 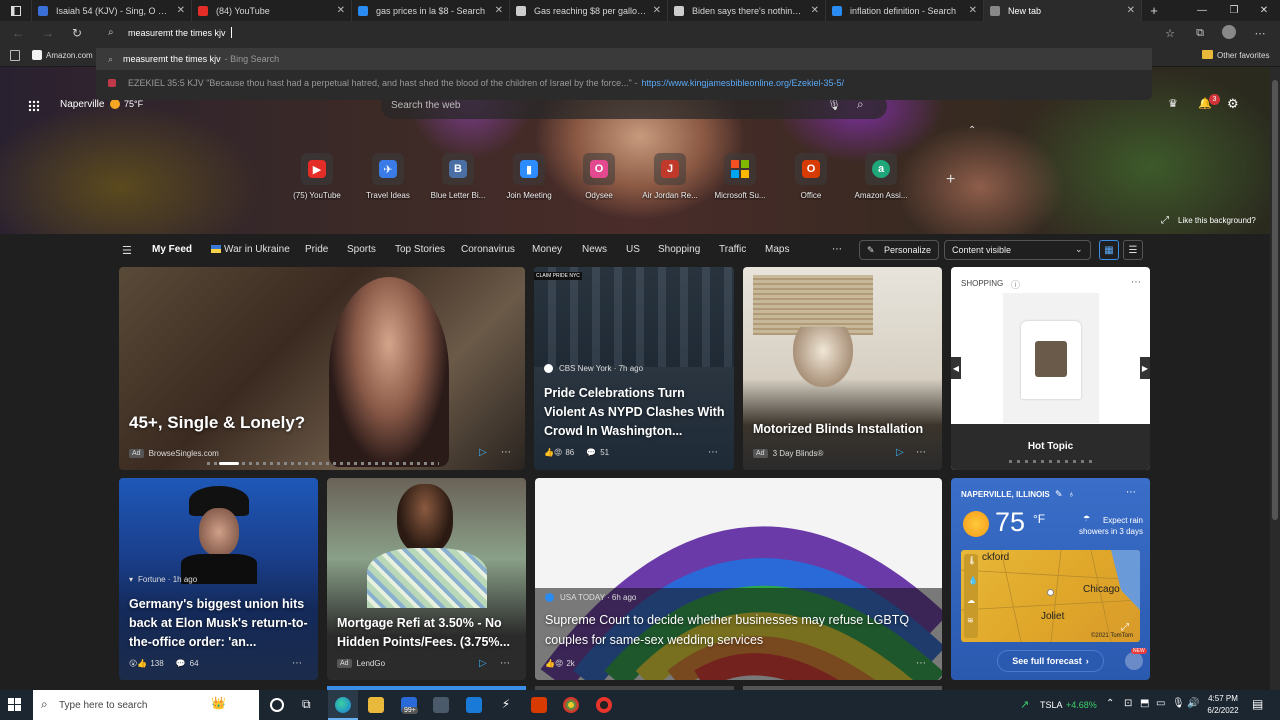 I want to click on web-search-input: Search the web, so click(x=426, y=105).